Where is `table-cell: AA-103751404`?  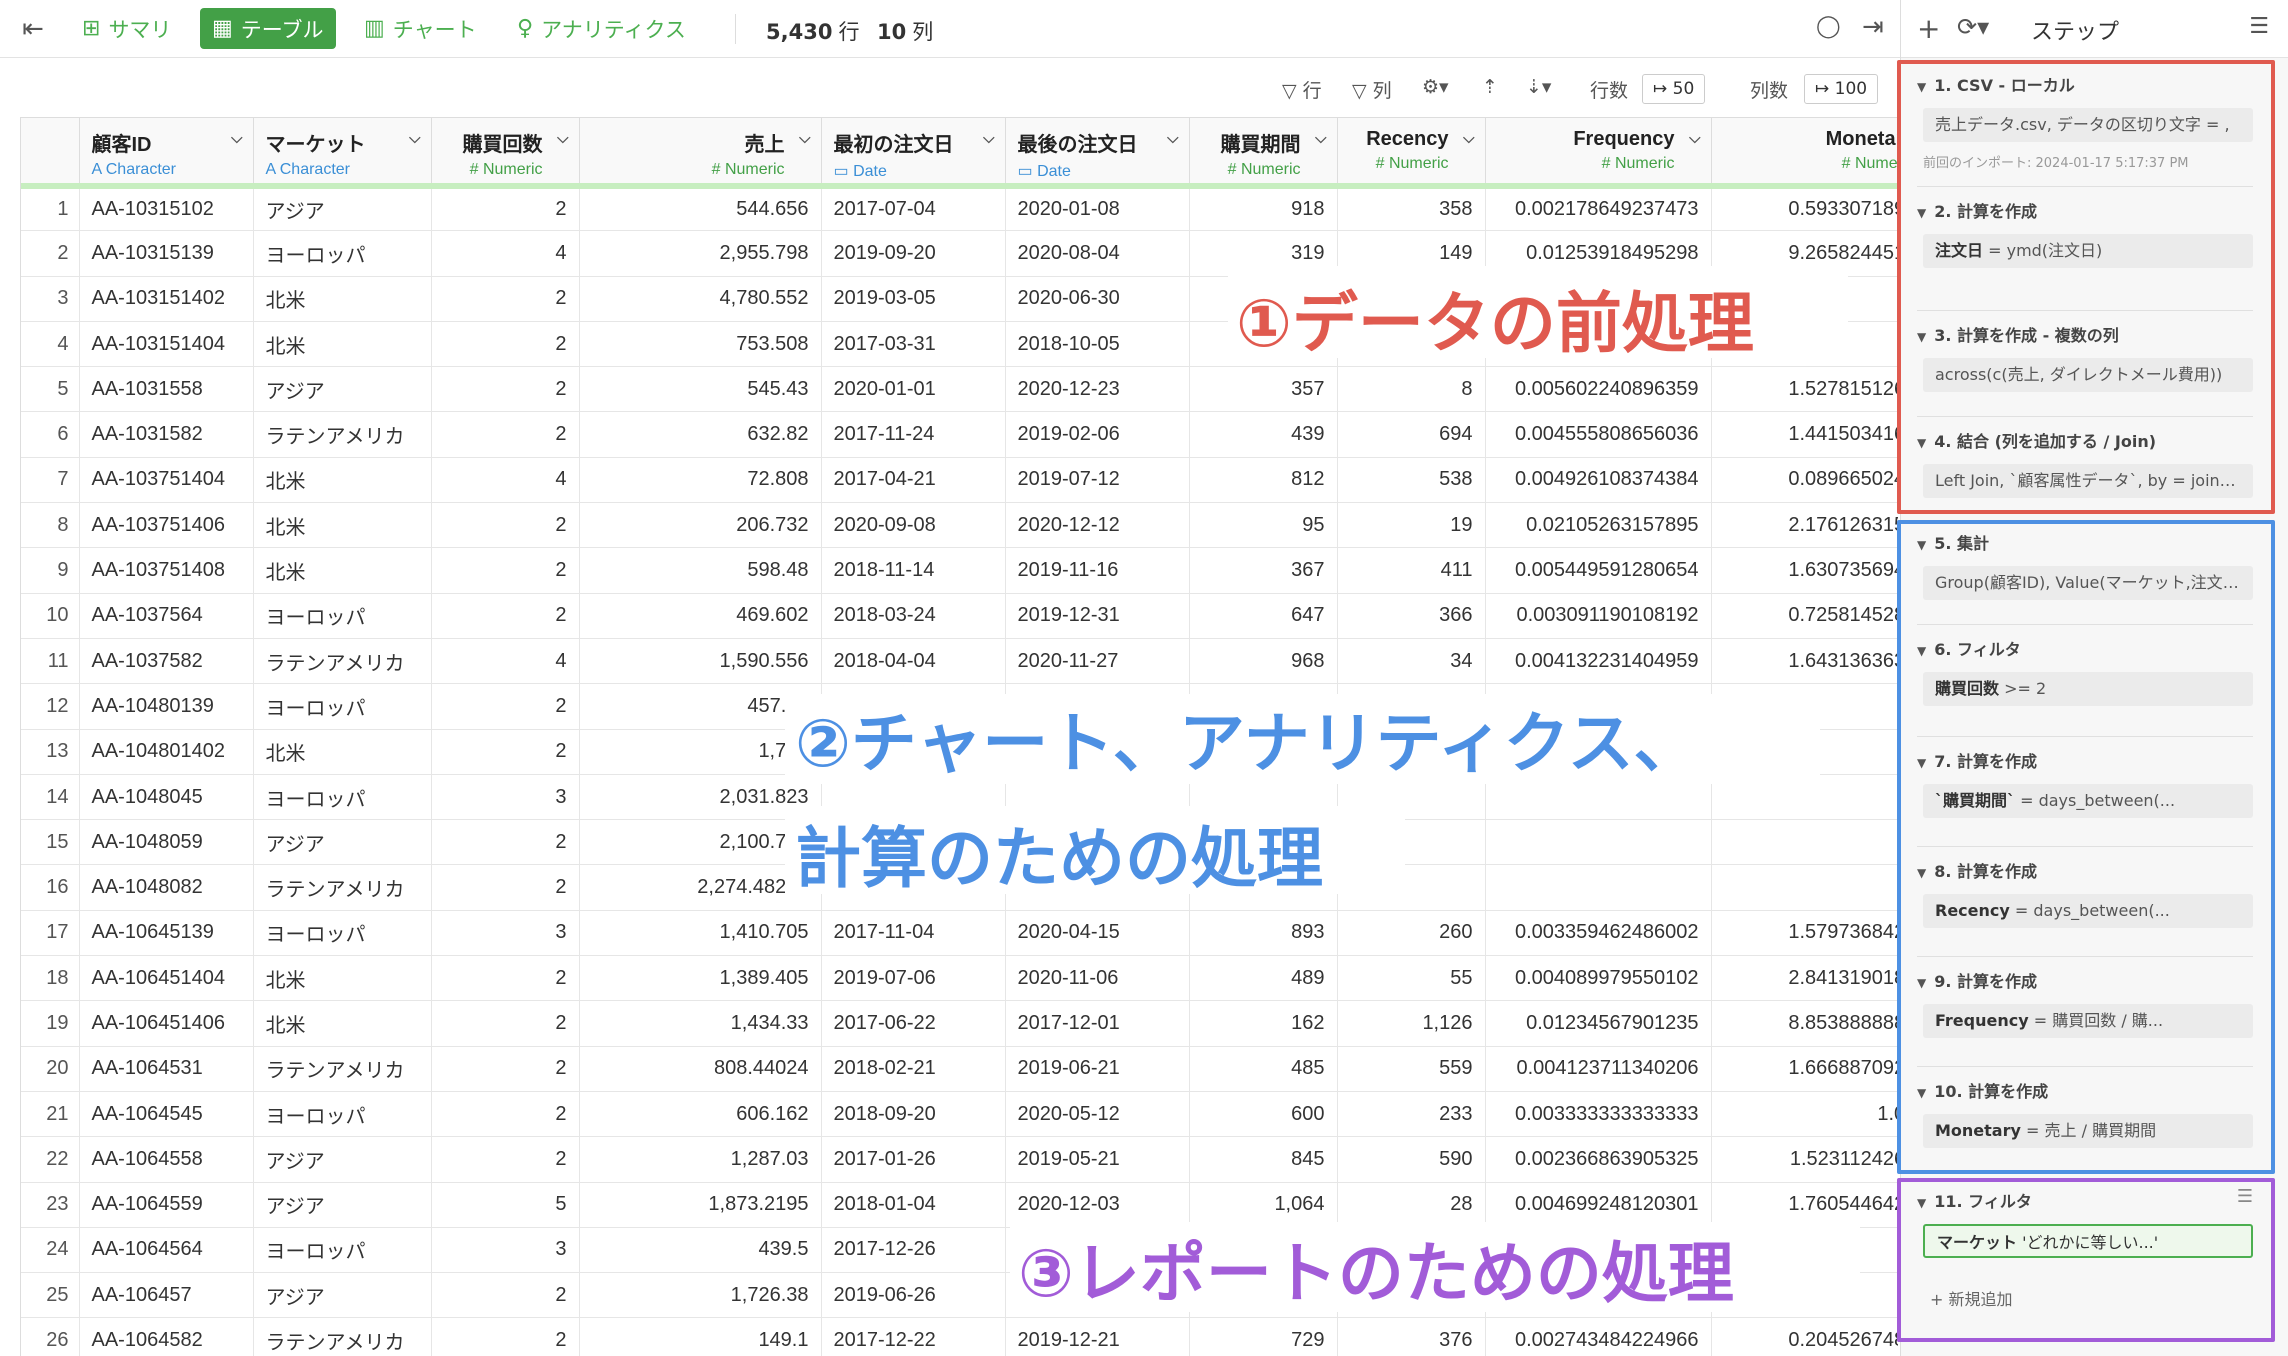
table-cell: AA-103751404 is located at coordinates (166, 480).